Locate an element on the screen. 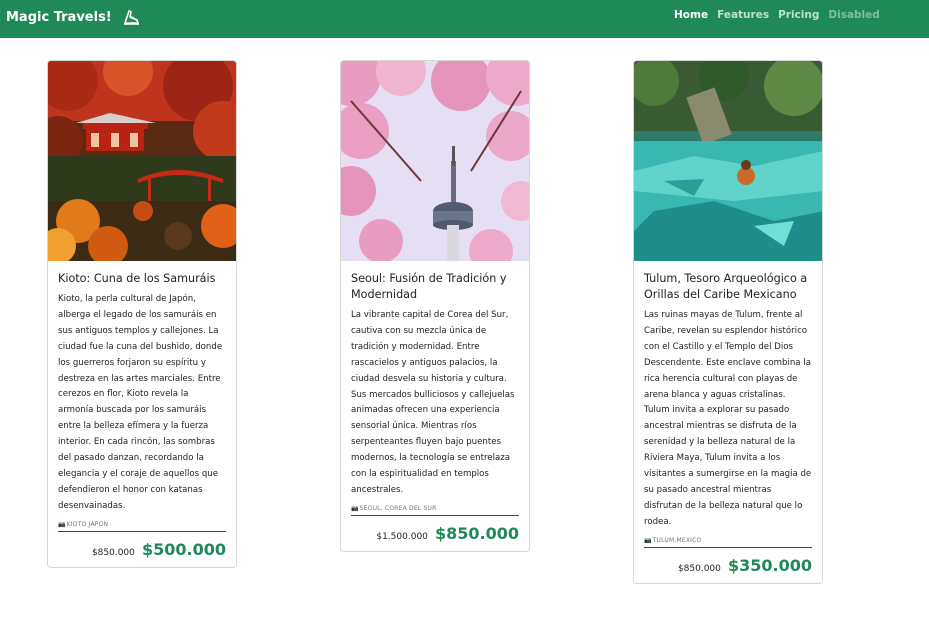 The height and width of the screenshot is (622, 929). location-label: KIOTO JAPON is located at coordinates (87, 524).